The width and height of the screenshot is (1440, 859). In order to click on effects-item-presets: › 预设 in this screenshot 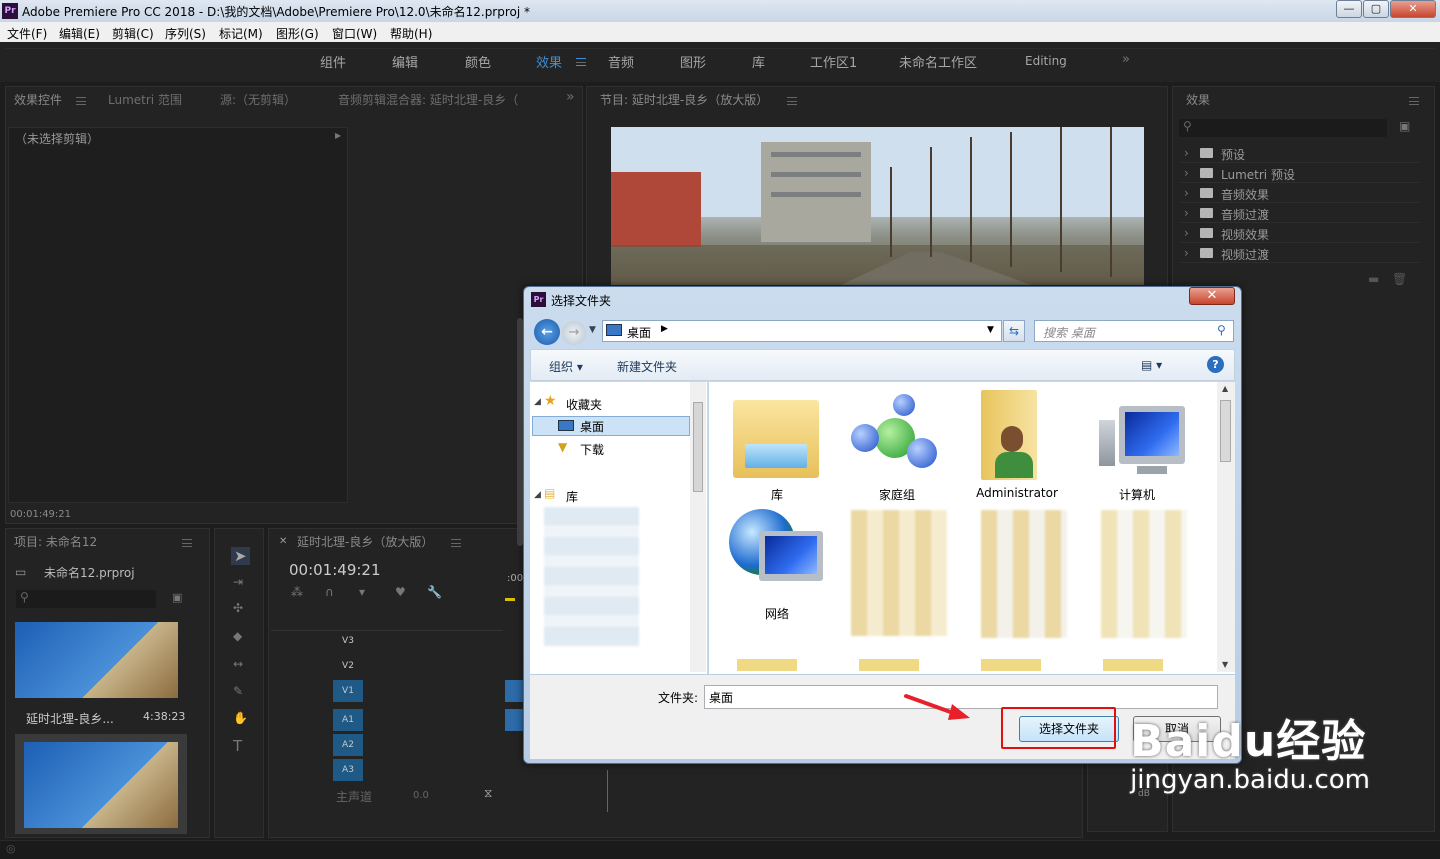, I will do `click(1300, 153)`.